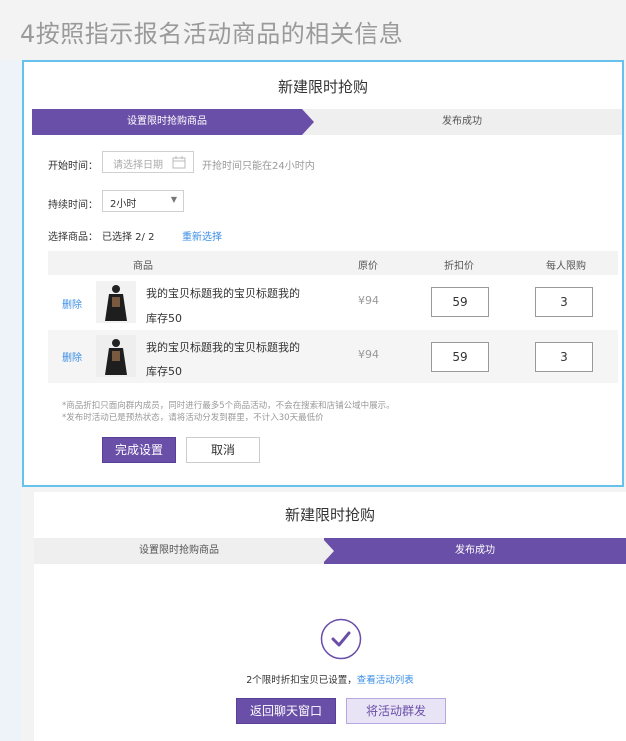 The width and height of the screenshot is (626, 741). Describe the element at coordinates (396, 711) in the screenshot. I see `broadcast-activity-button: 将活动群发` at that location.